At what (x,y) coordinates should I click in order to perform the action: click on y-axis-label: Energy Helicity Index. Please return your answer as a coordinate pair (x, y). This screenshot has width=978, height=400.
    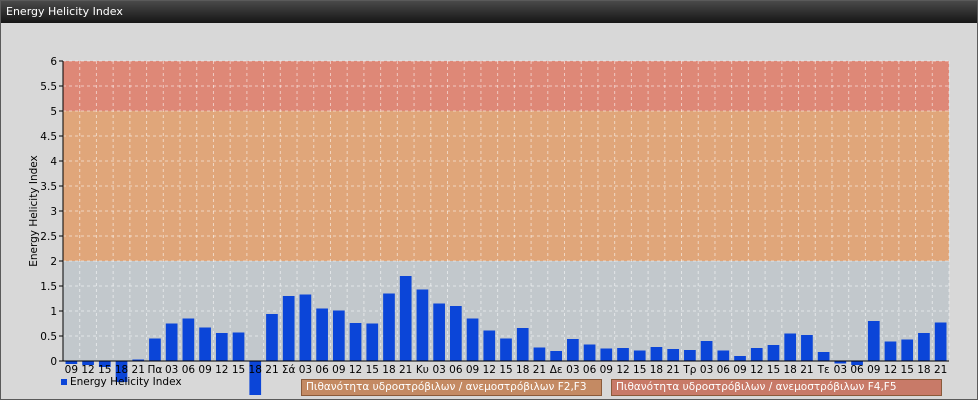
    Looking at the image, I should click on (34, 211).